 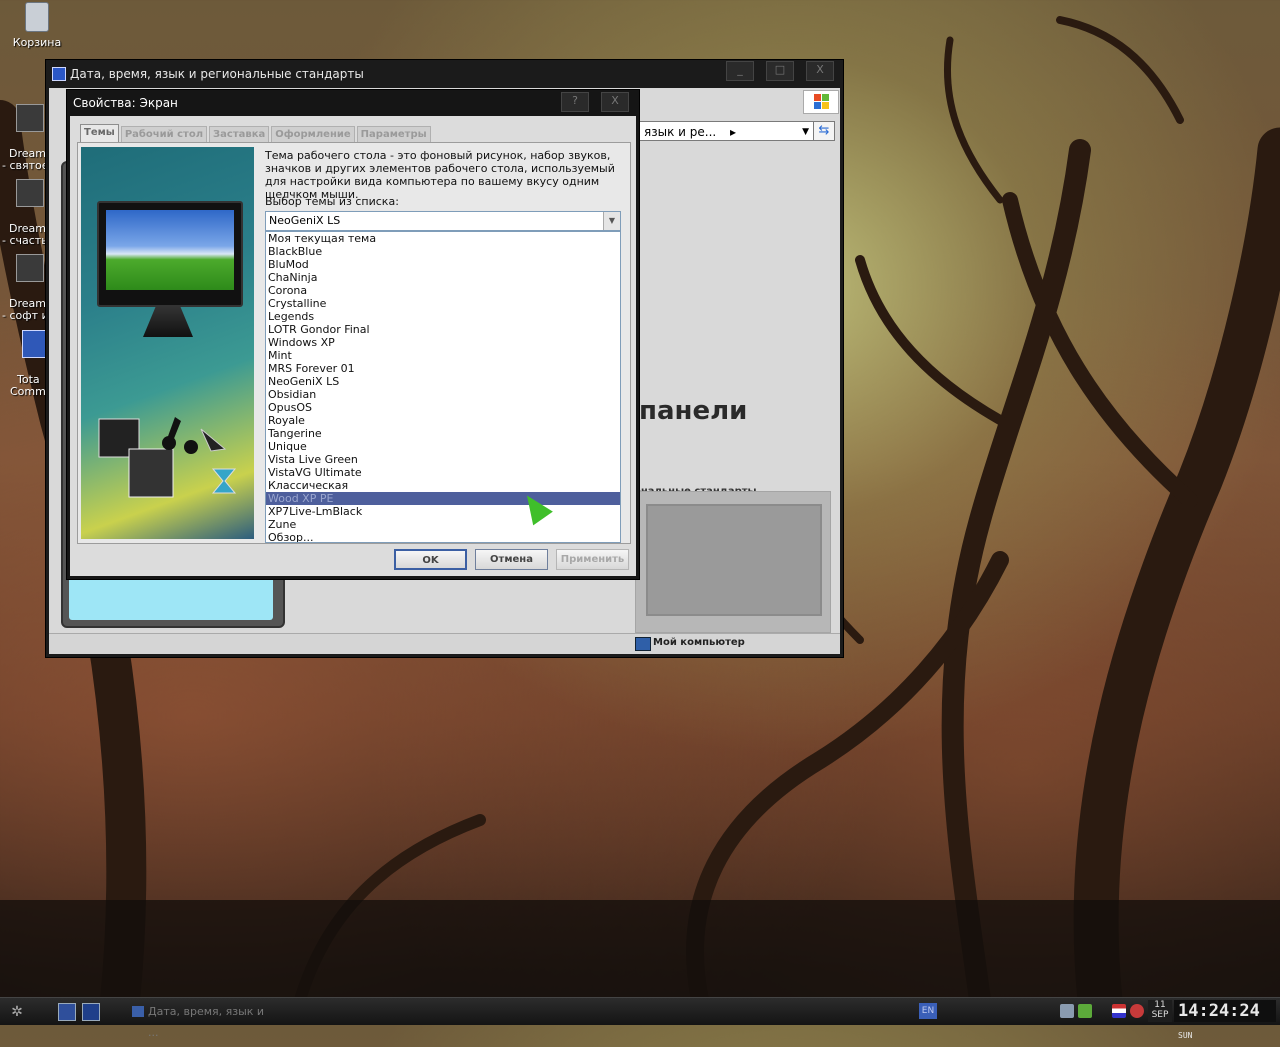 I want to click on theme-list-item: OpusOS, so click(x=443, y=407).